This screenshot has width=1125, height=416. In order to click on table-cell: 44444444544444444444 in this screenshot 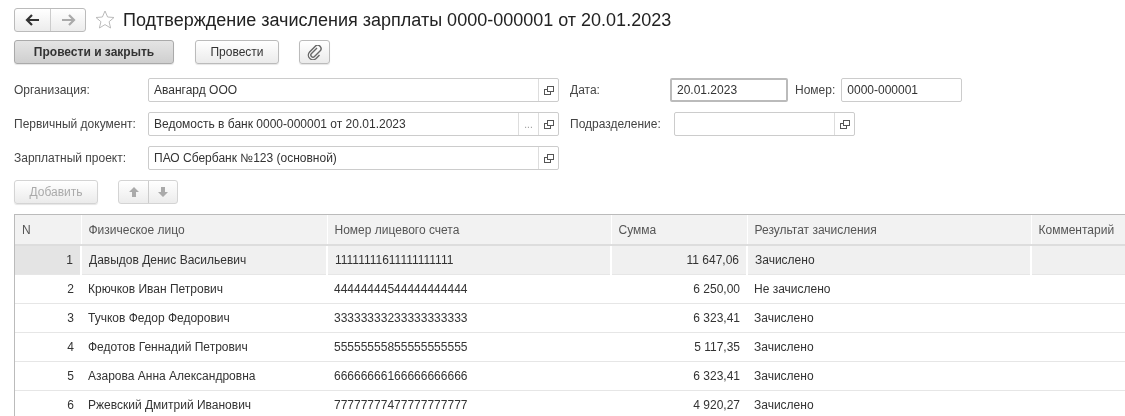, I will do `click(469, 288)`.